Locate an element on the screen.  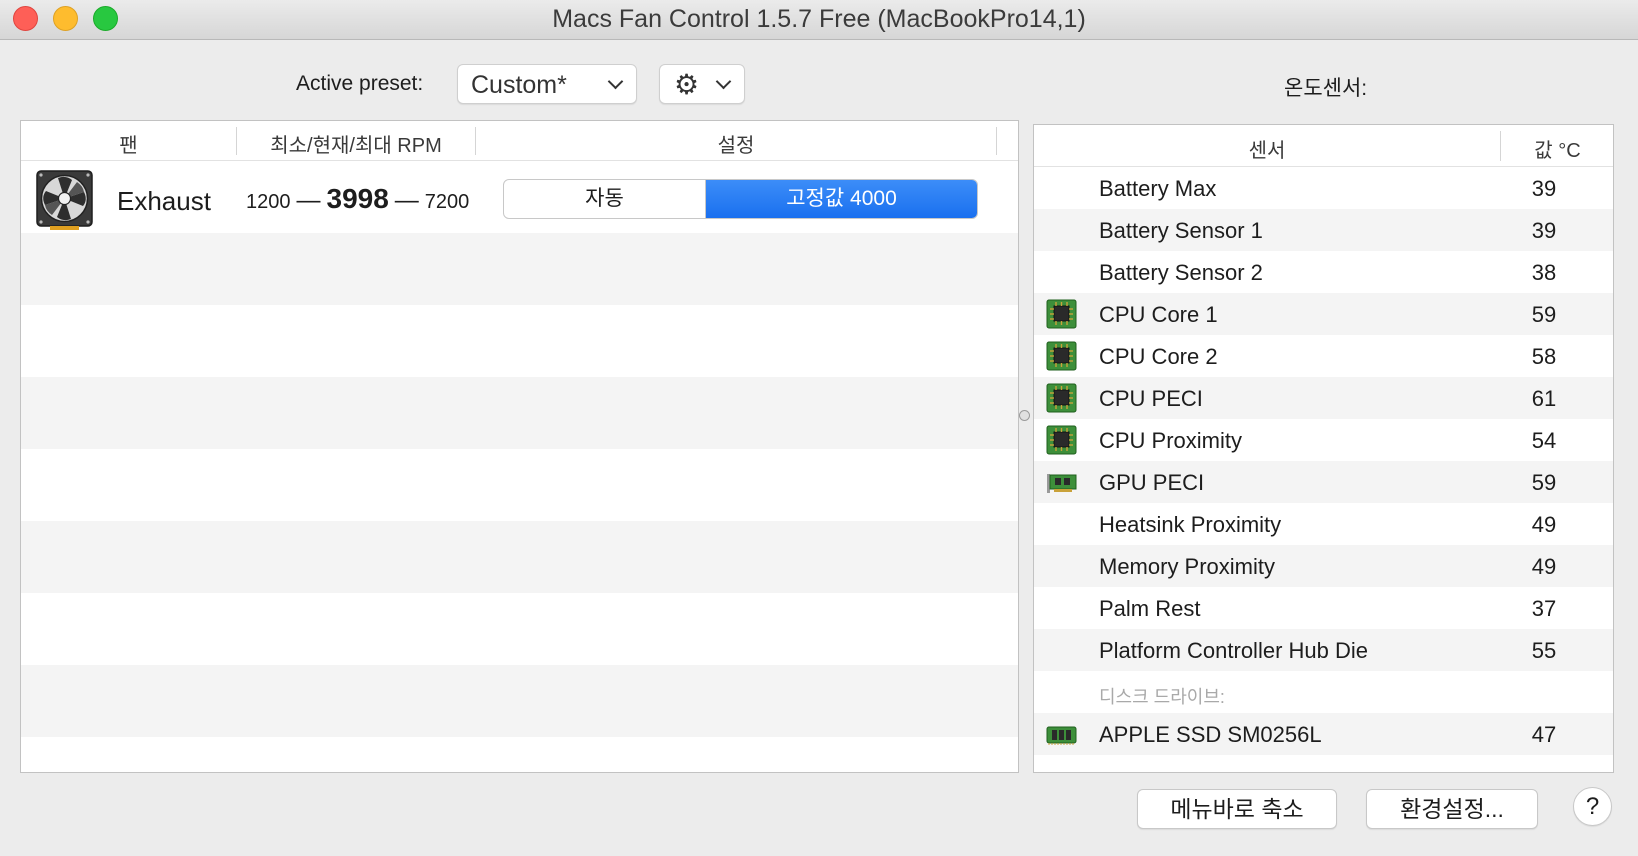
column-header-fan: 팬 is located at coordinates (128, 143).